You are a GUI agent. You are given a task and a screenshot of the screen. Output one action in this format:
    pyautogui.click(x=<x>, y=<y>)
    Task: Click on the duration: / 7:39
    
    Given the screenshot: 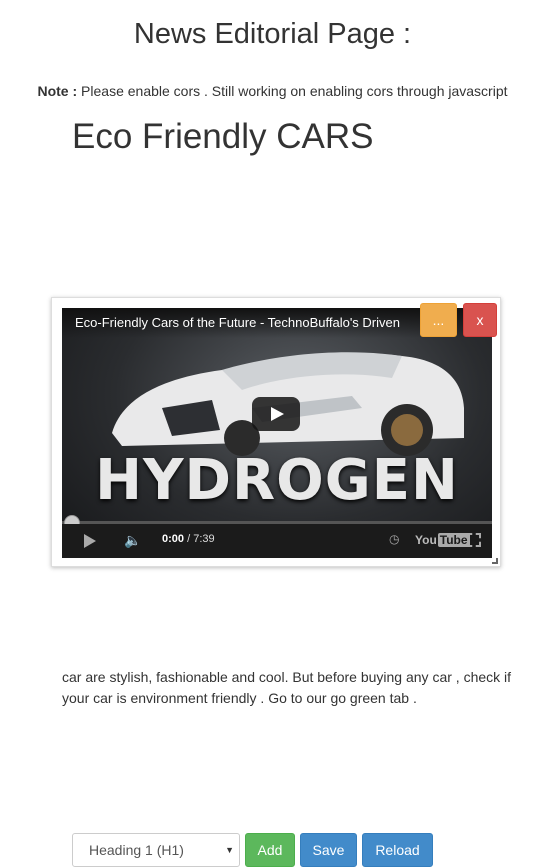 What is the action you would take?
    pyautogui.click(x=199, y=539)
    